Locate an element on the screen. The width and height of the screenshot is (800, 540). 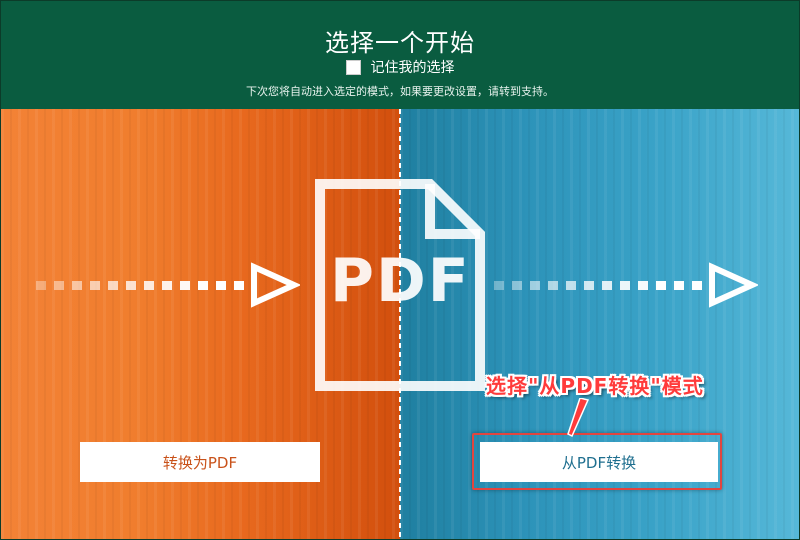
right-arrow-icon is located at coordinates (626, 285).